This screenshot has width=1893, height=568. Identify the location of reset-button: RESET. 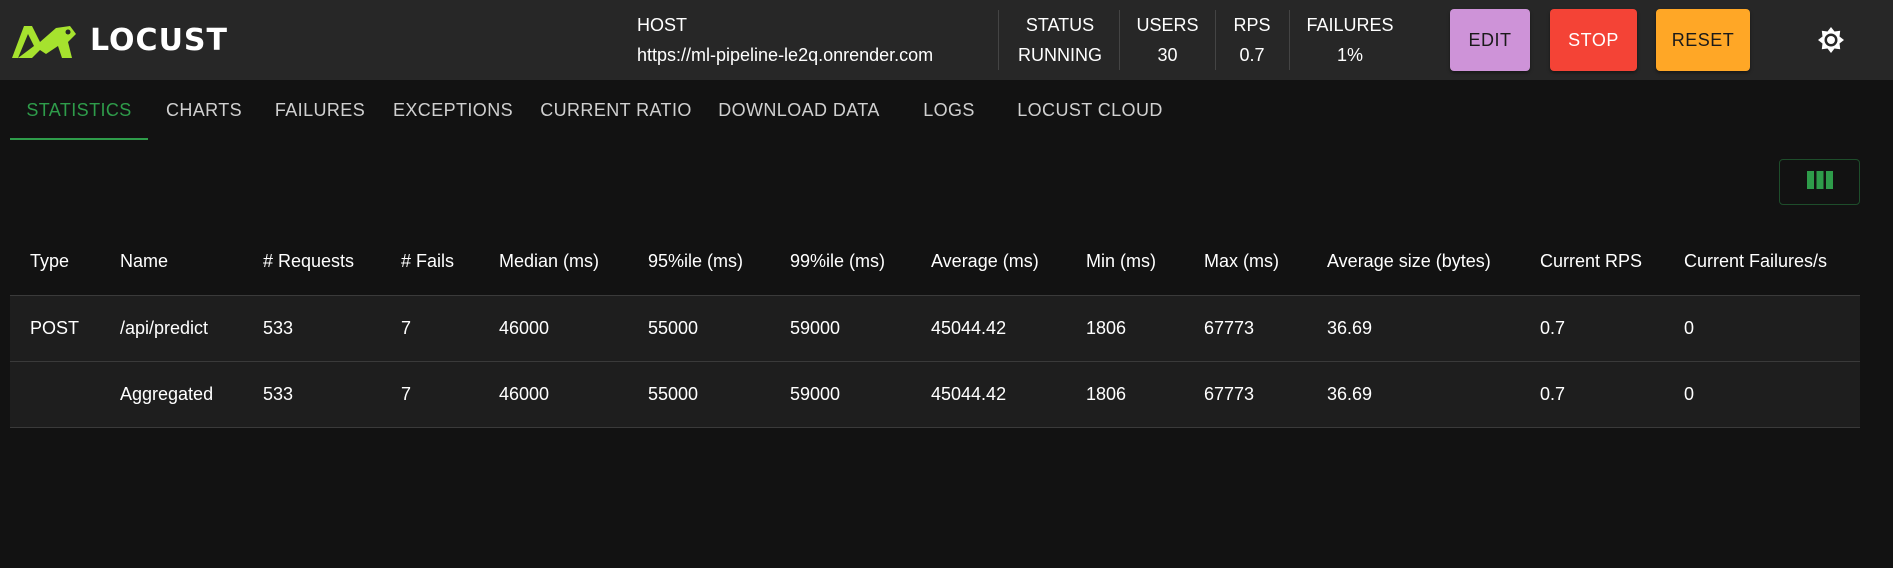
(1703, 40).